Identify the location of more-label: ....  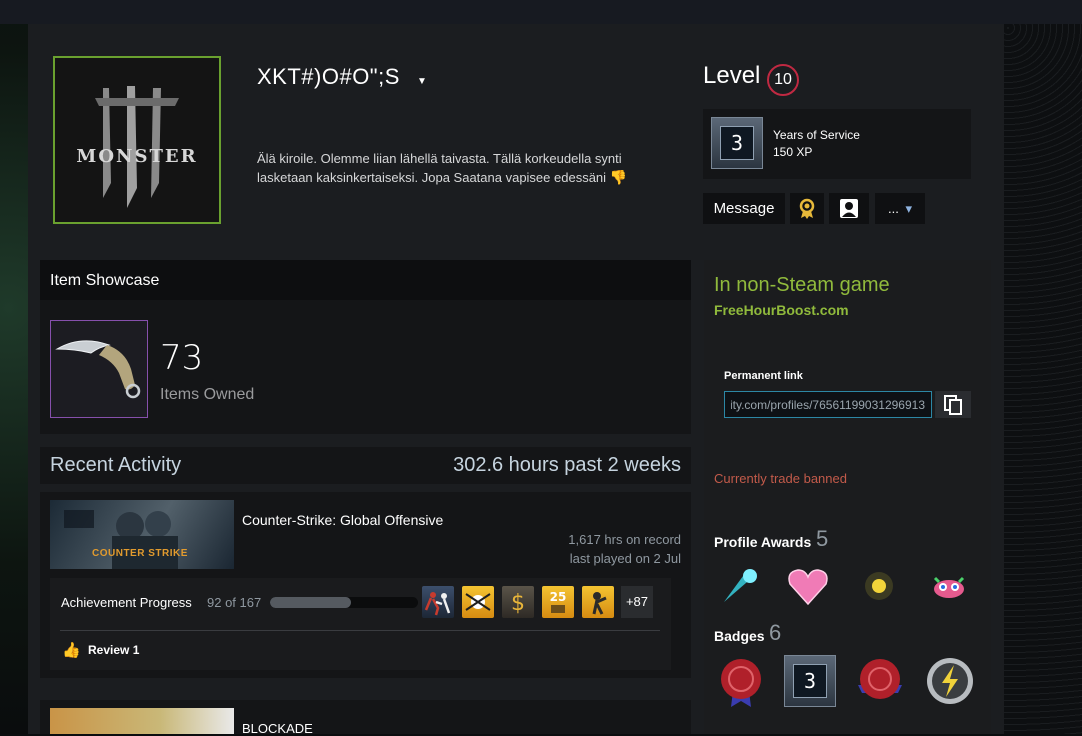
(893, 208).